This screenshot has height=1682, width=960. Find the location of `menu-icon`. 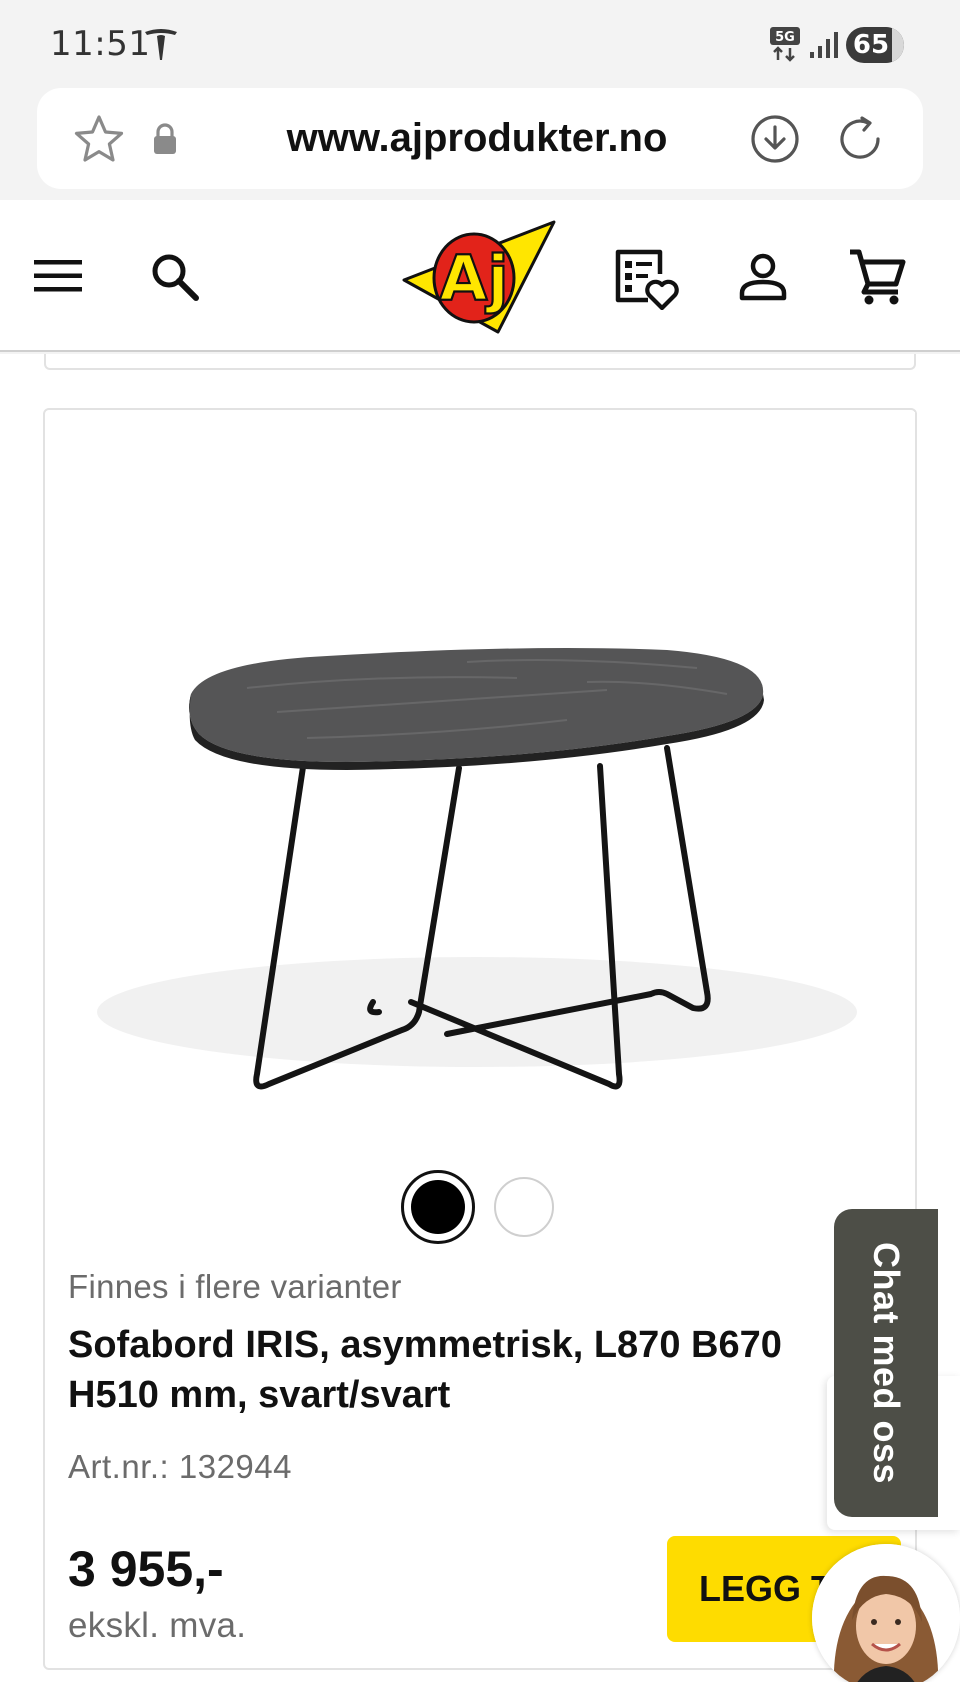

menu-icon is located at coordinates (59, 276).